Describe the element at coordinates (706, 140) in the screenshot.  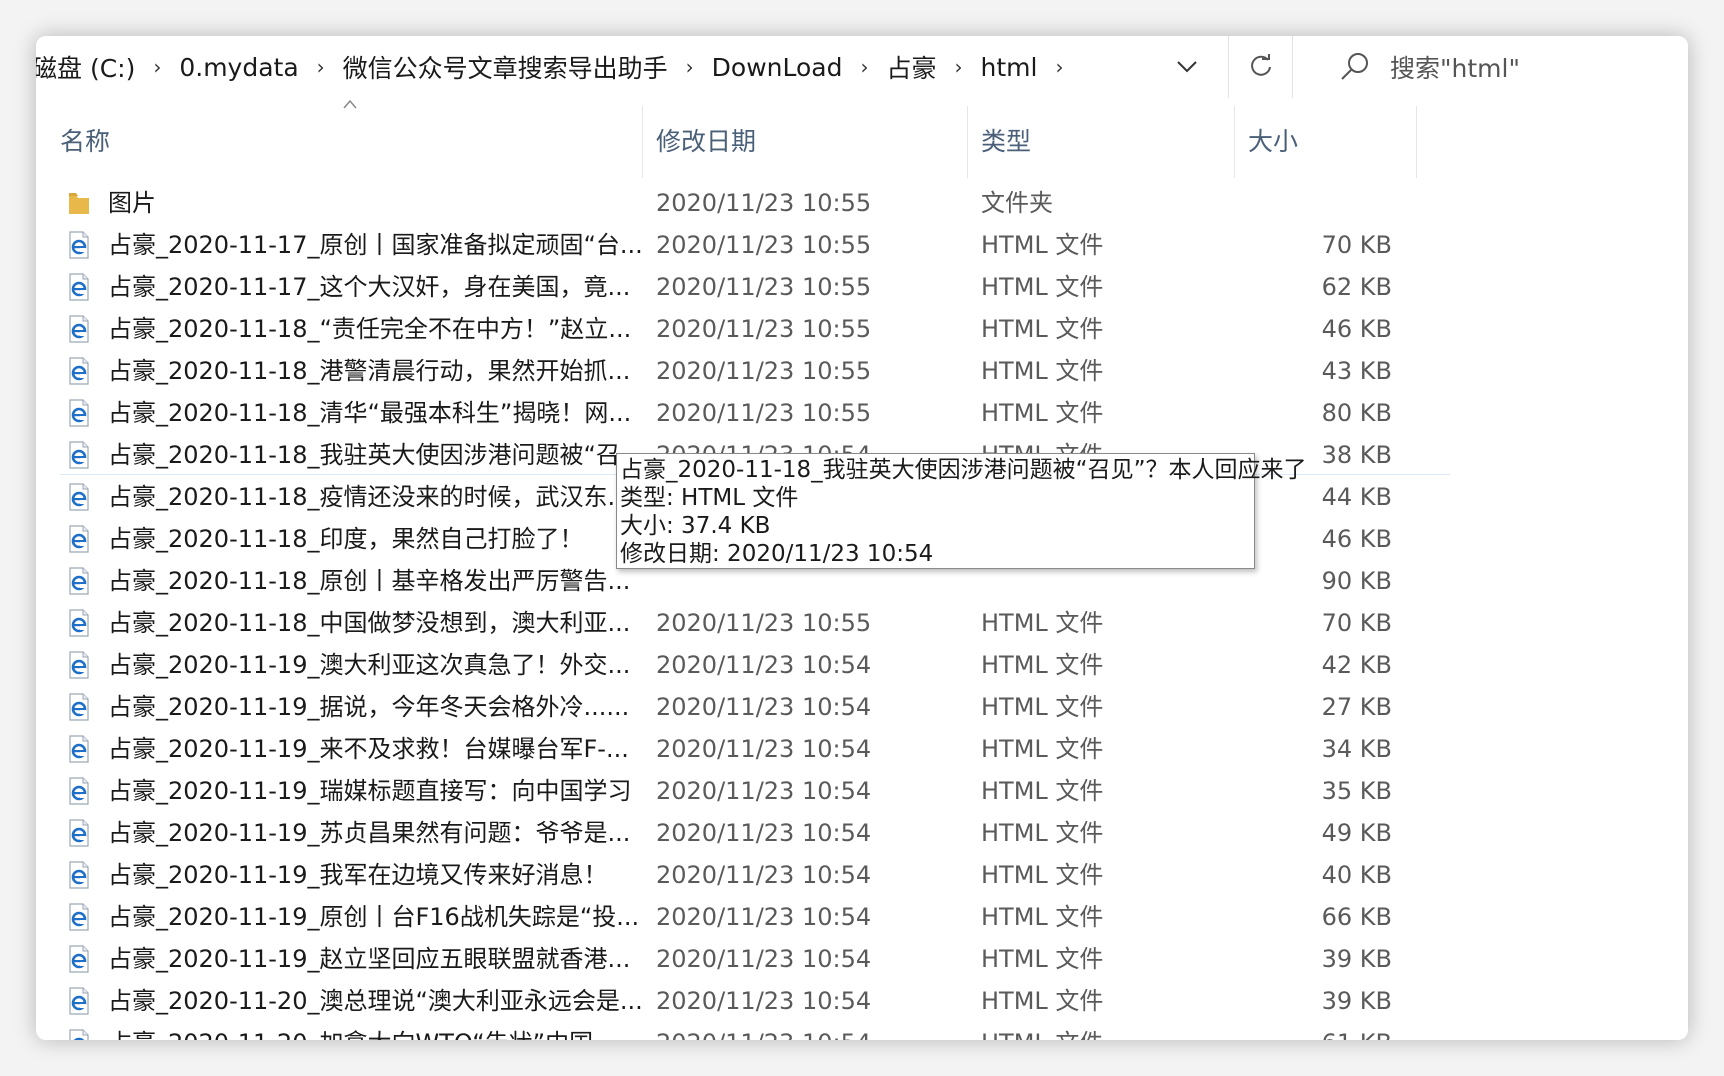
I see `column-date: 修改日期` at that location.